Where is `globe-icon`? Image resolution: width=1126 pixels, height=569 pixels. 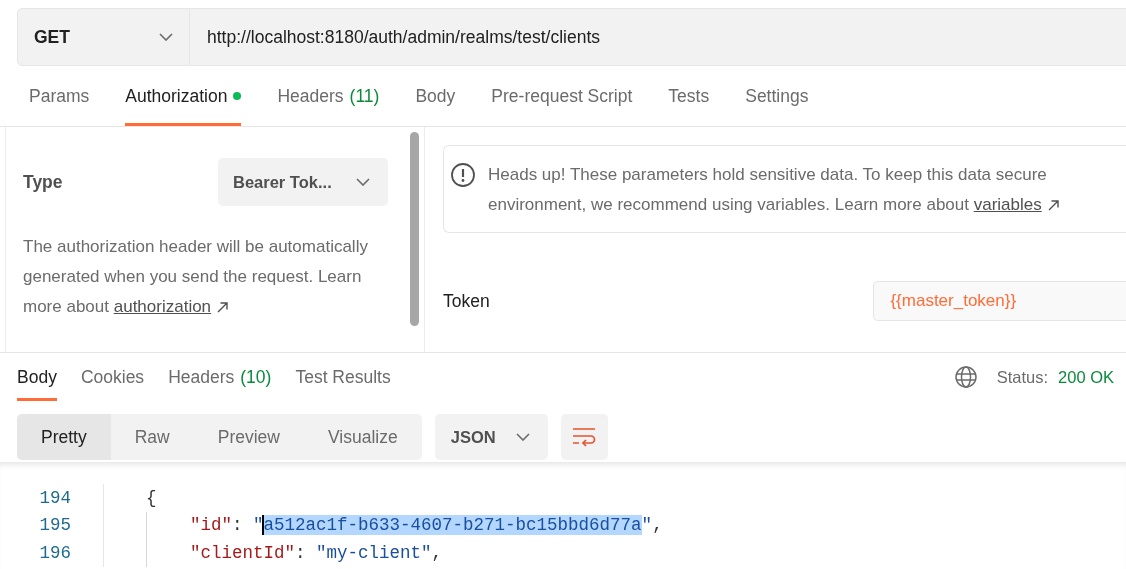
globe-icon is located at coordinates (965, 377).